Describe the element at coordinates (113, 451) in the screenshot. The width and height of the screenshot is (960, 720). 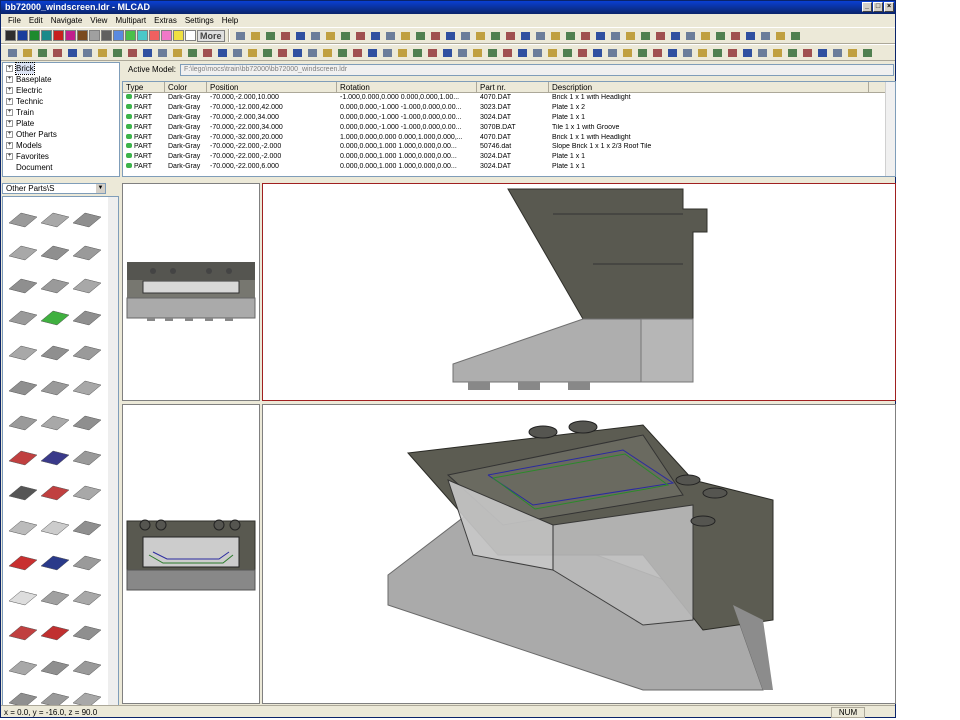
I see `gallery-scrollbar` at that location.